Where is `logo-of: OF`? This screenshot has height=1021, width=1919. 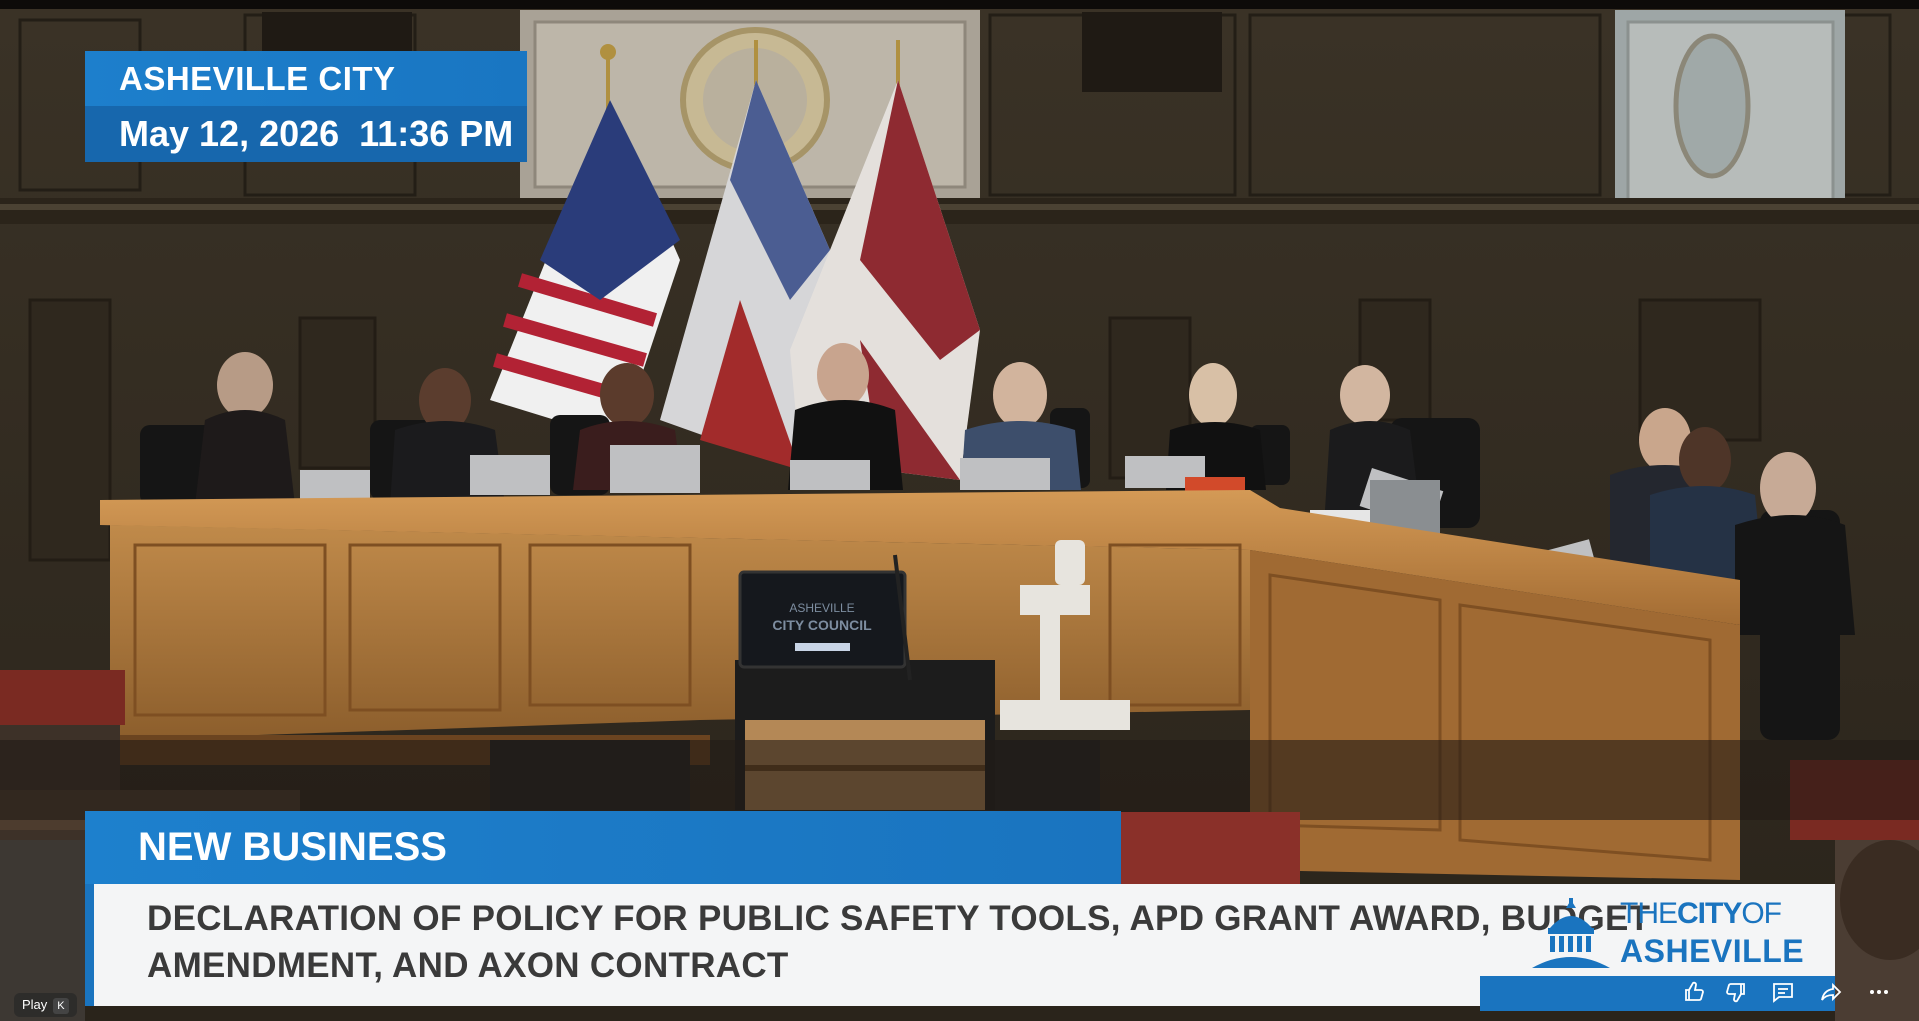
logo-of: OF is located at coordinates (1761, 913).